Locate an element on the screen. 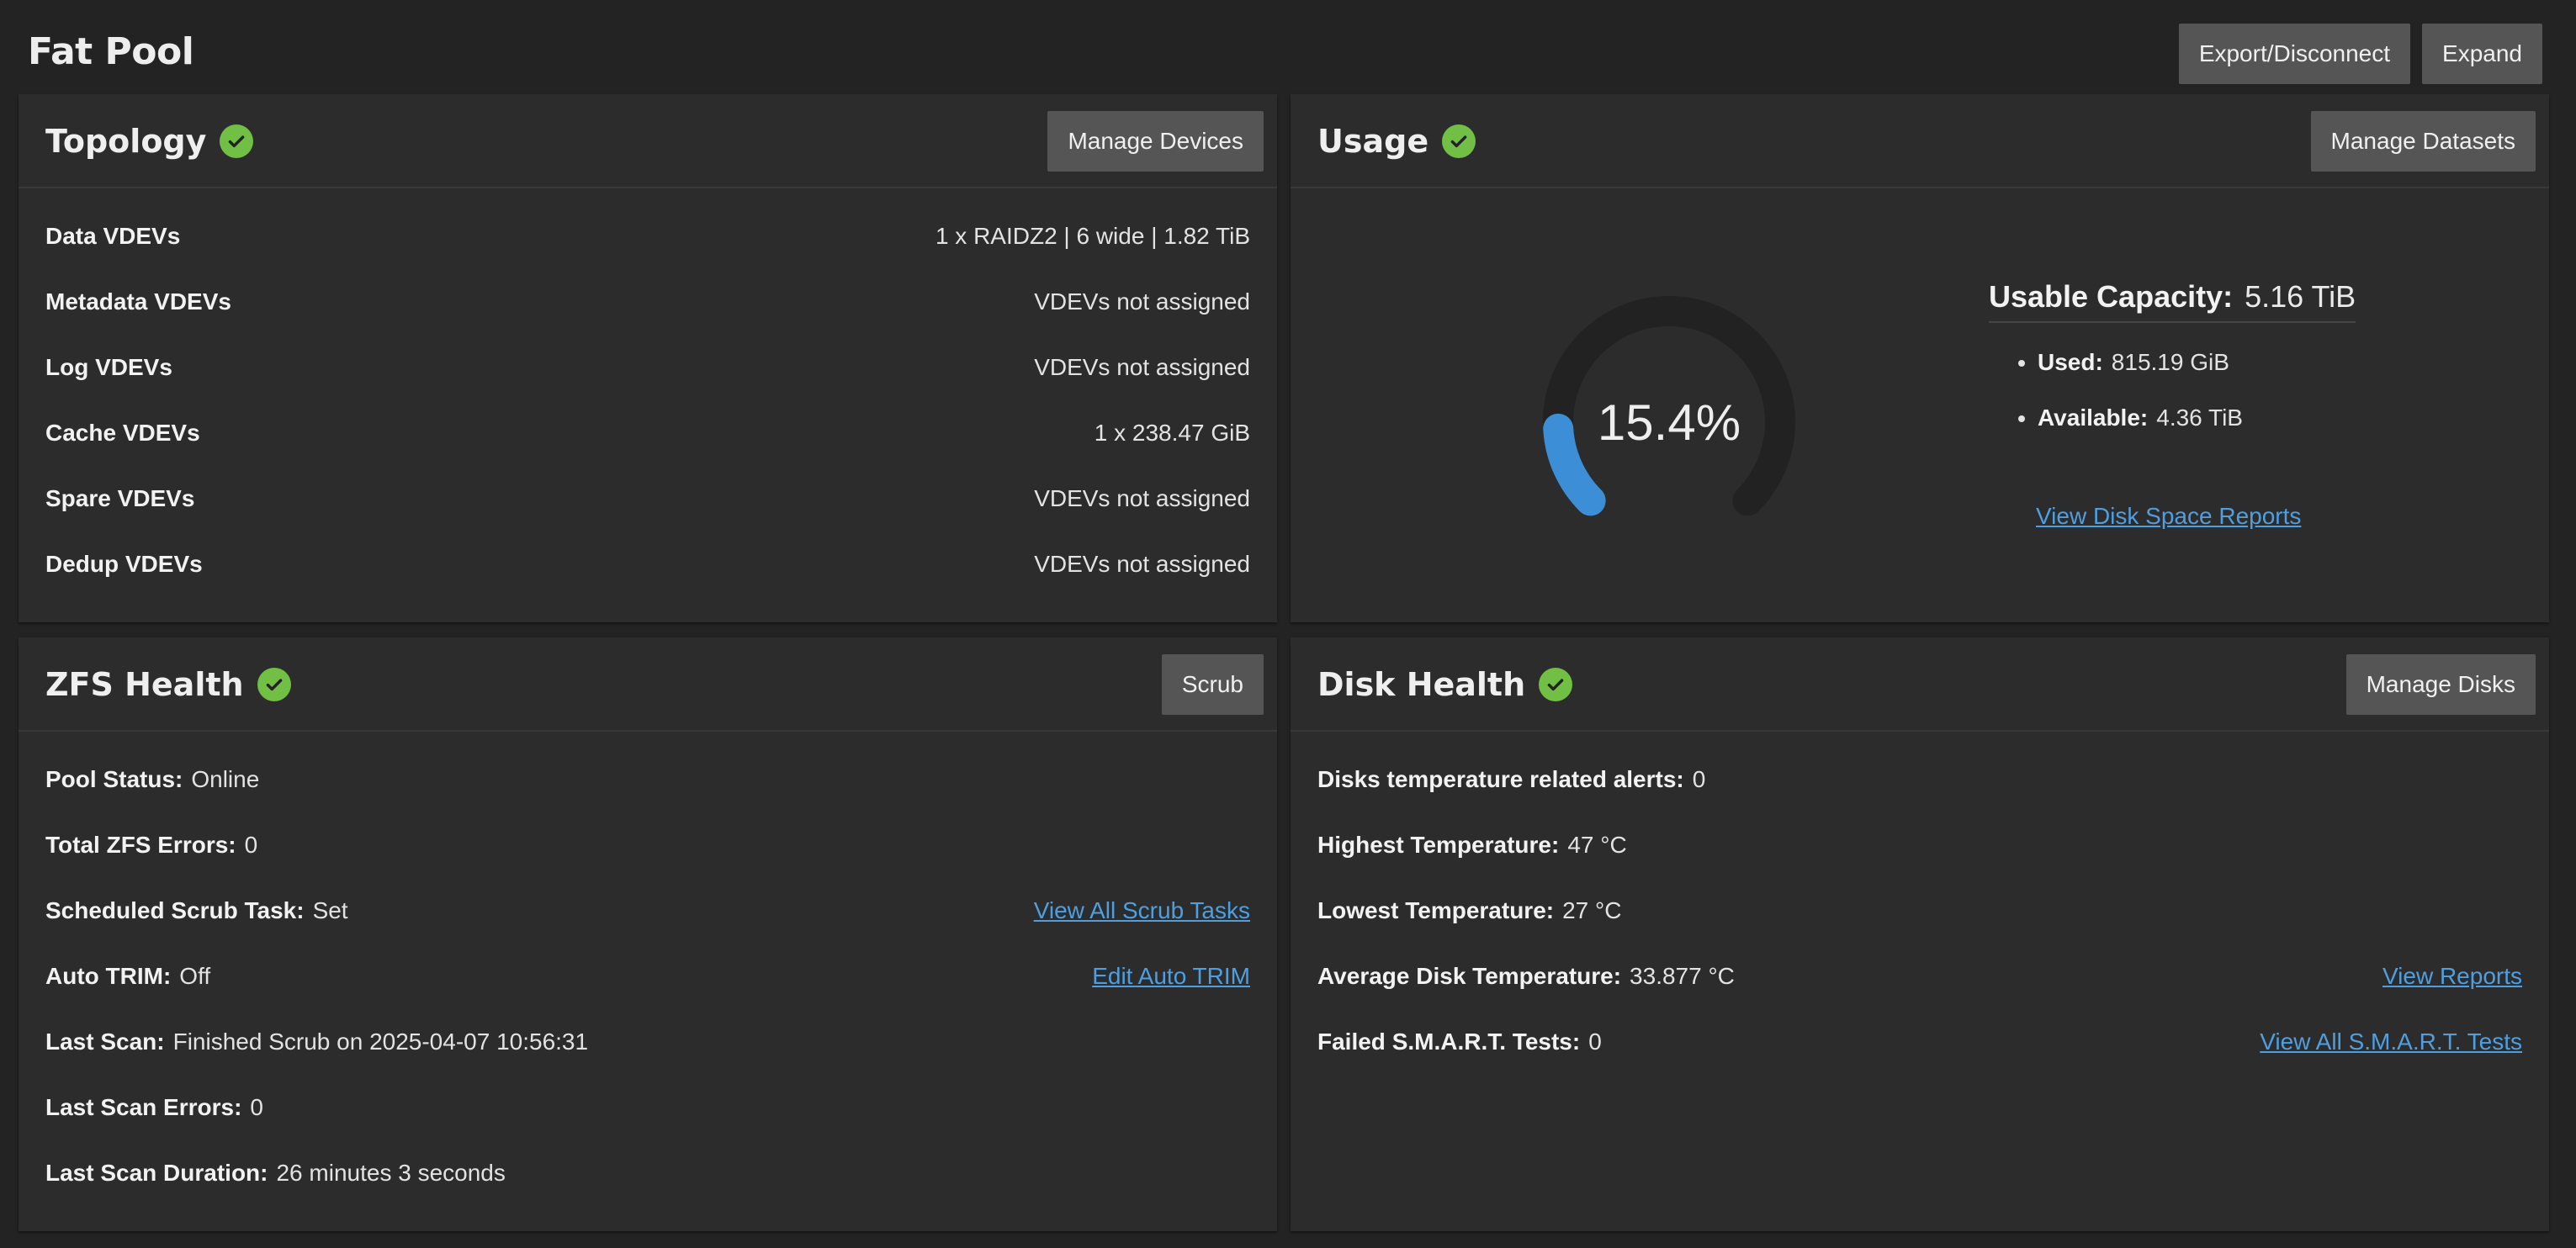 Image resolution: width=2576 pixels, height=1248 pixels. edit-auto-trim-link: Edit Auto TRIM is located at coordinates (1171, 976).